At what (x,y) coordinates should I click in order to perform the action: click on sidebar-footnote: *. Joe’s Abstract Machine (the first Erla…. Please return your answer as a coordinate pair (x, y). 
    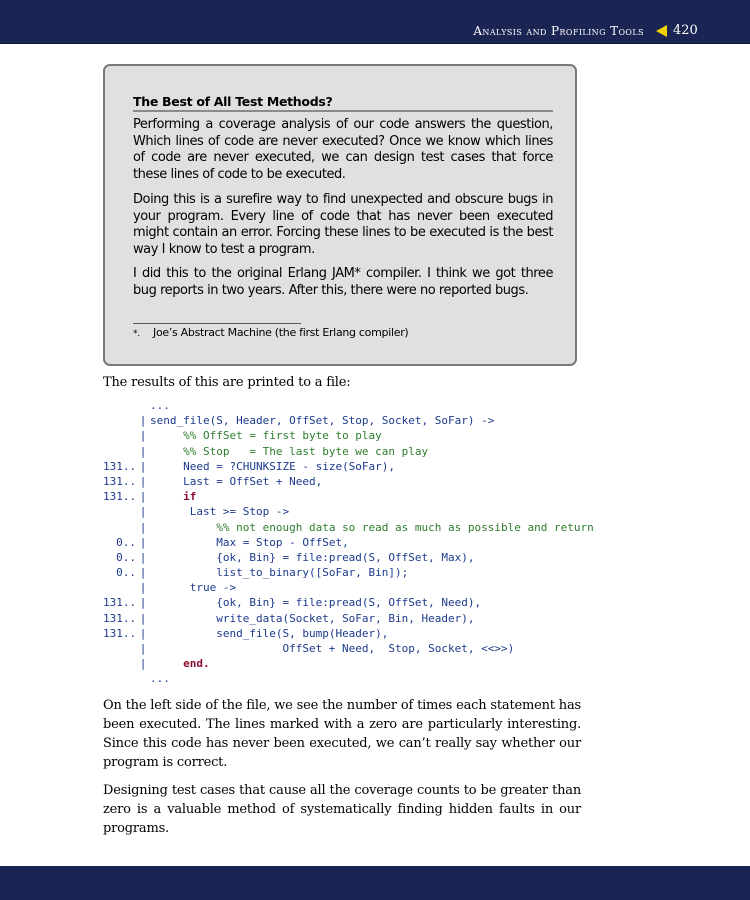
    Looking at the image, I should click on (343, 332).